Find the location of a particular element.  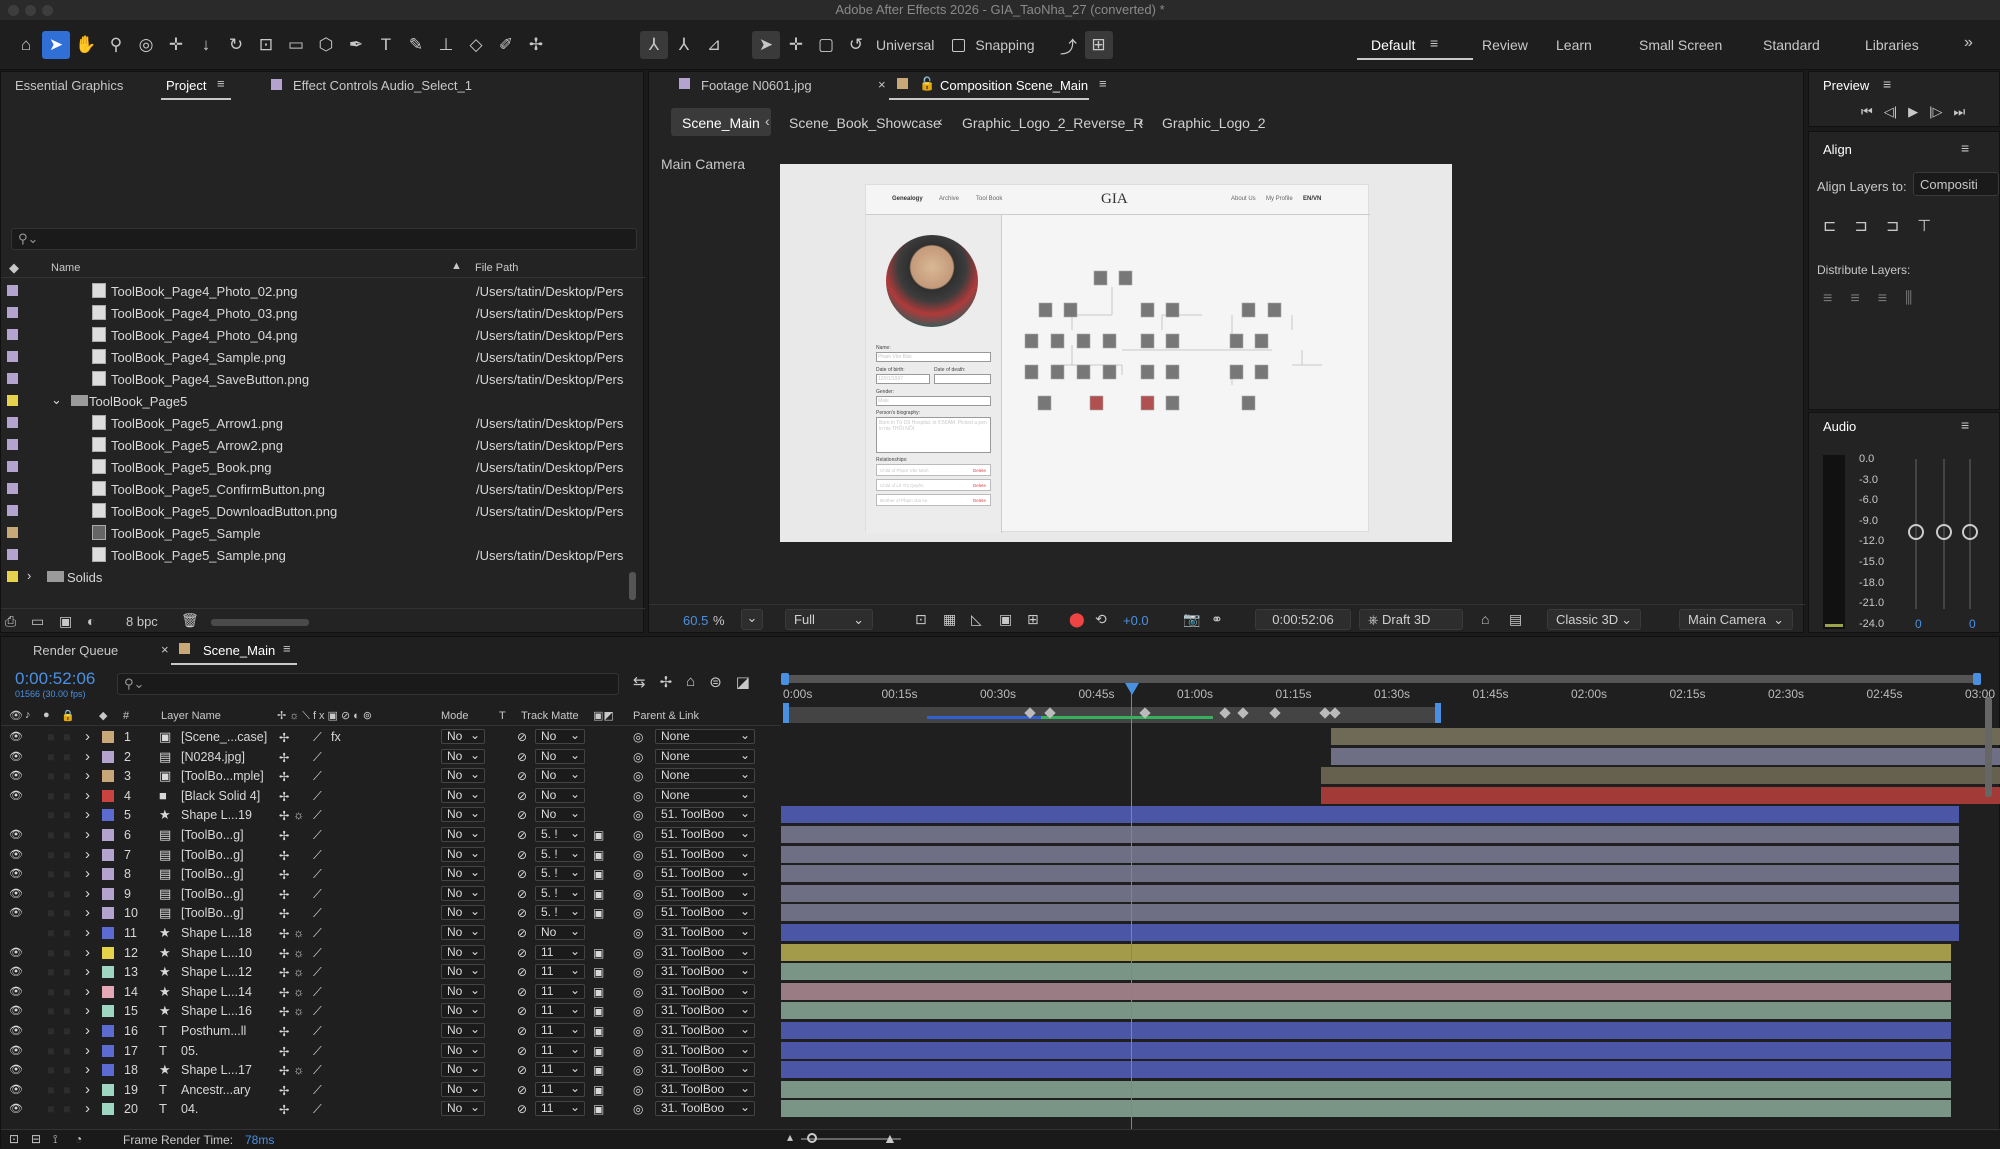

timeline-menu-icon: ≡ is located at coordinates (287, 648).